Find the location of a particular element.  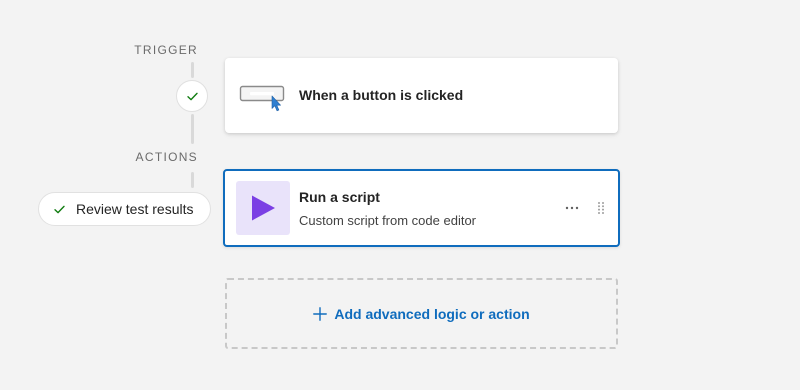

action-title: Run a script is located at coordinates (339, 197).